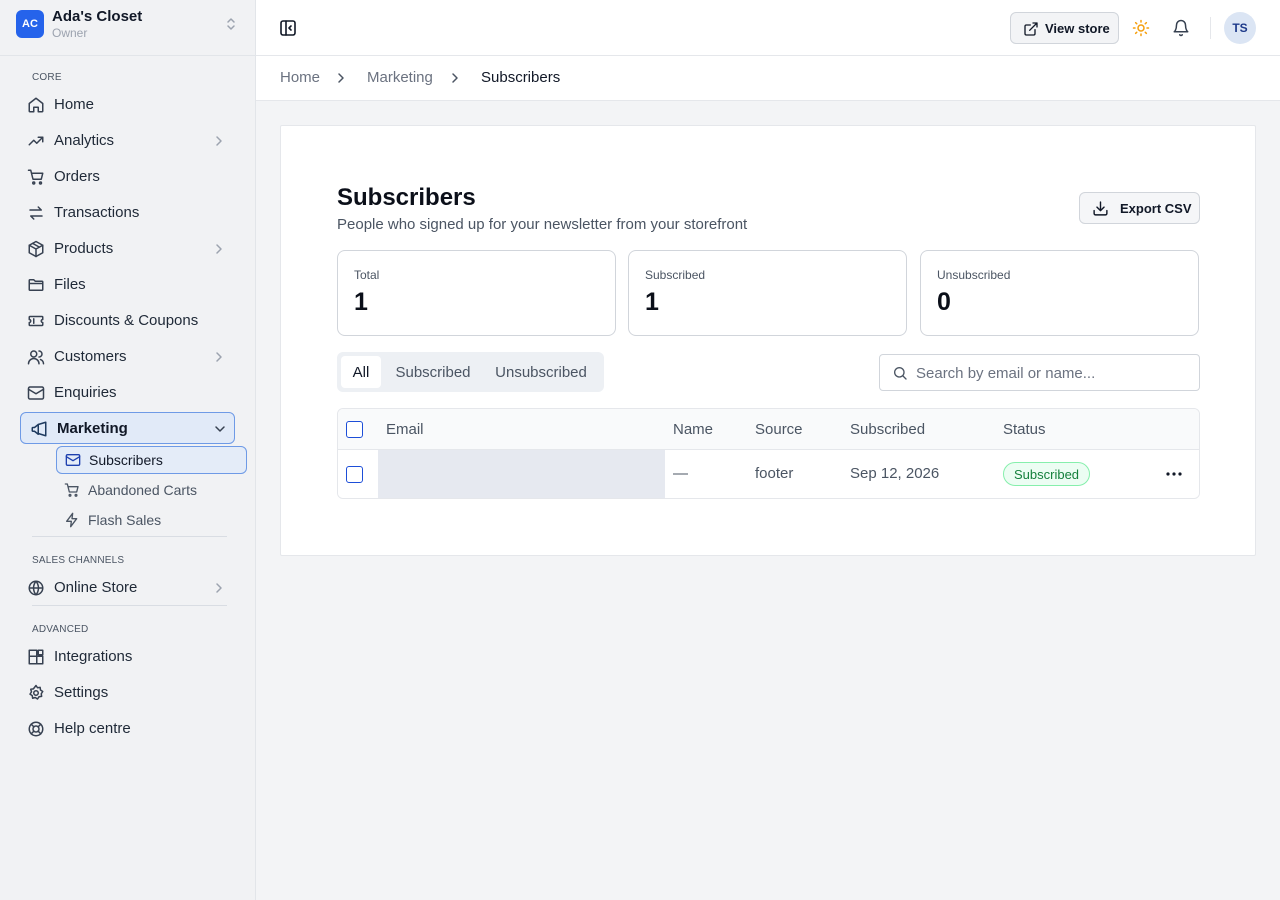 This screenshot has height=900, width=1280. I want to click on sidebar-item-label: Online Store, so click(96, 587).